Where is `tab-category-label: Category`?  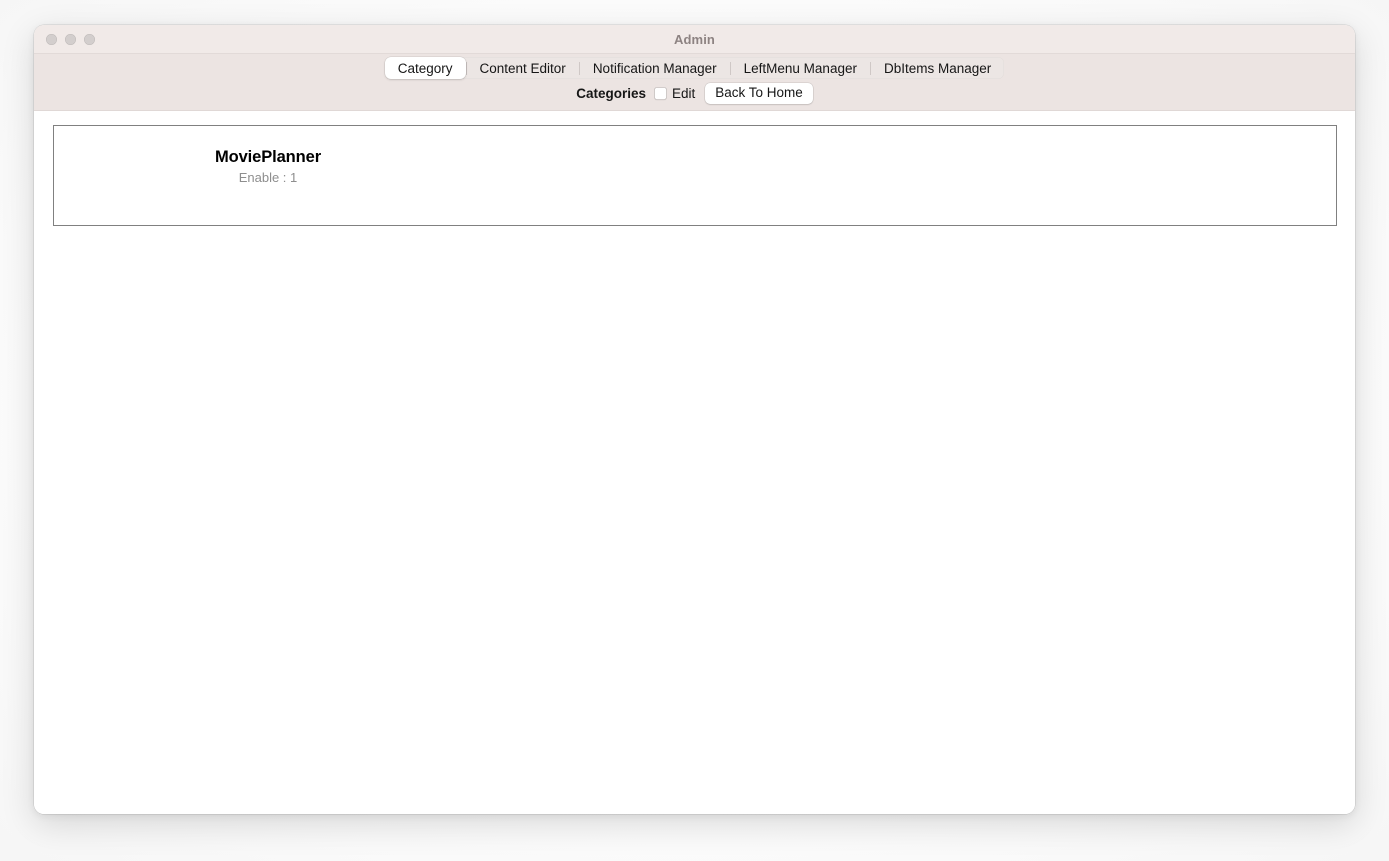
tab-category-label: Category is located at coordinates (425, 68).